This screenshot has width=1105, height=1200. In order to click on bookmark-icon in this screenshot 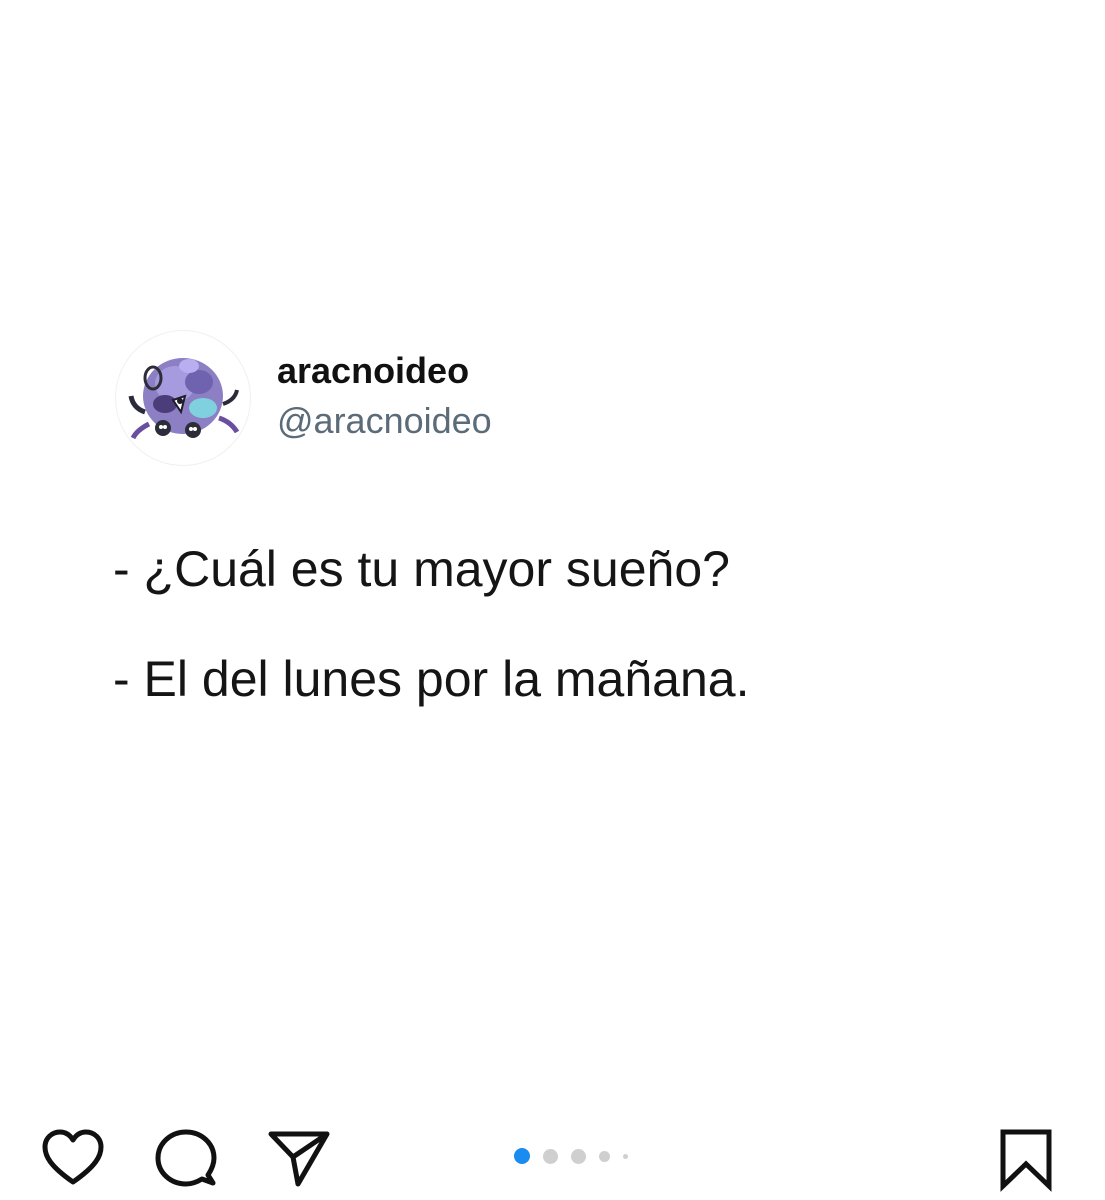, I will do `click(1026, 1159)`.